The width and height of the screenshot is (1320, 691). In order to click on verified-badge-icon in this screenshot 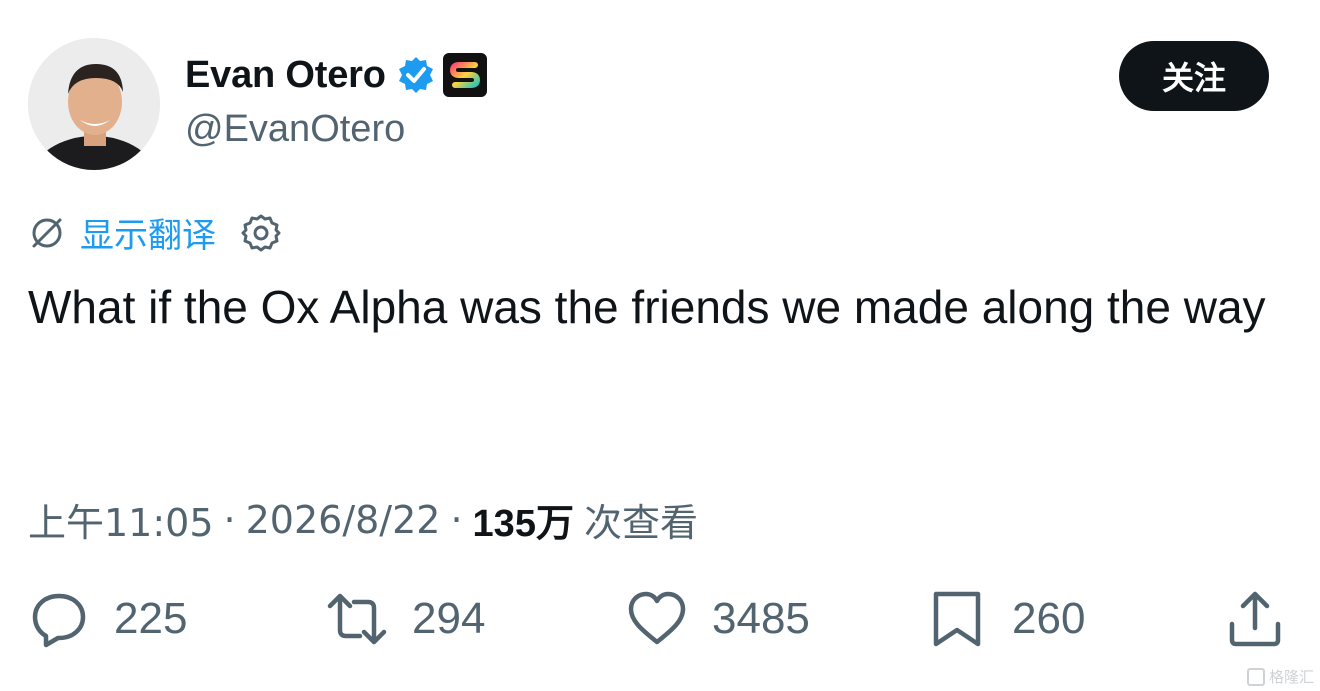, I will do `click(415, 75)`.